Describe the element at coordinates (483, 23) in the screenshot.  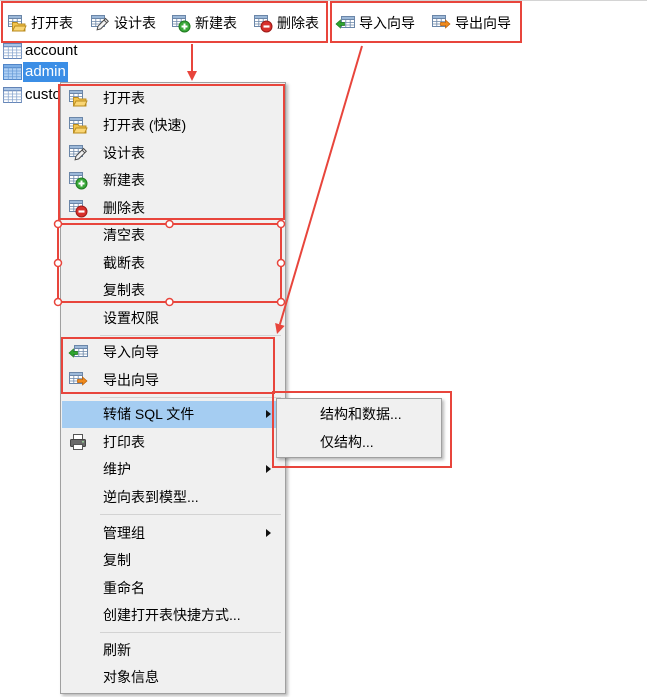
I see `toolbar-button-label: 导出向导` at that location.